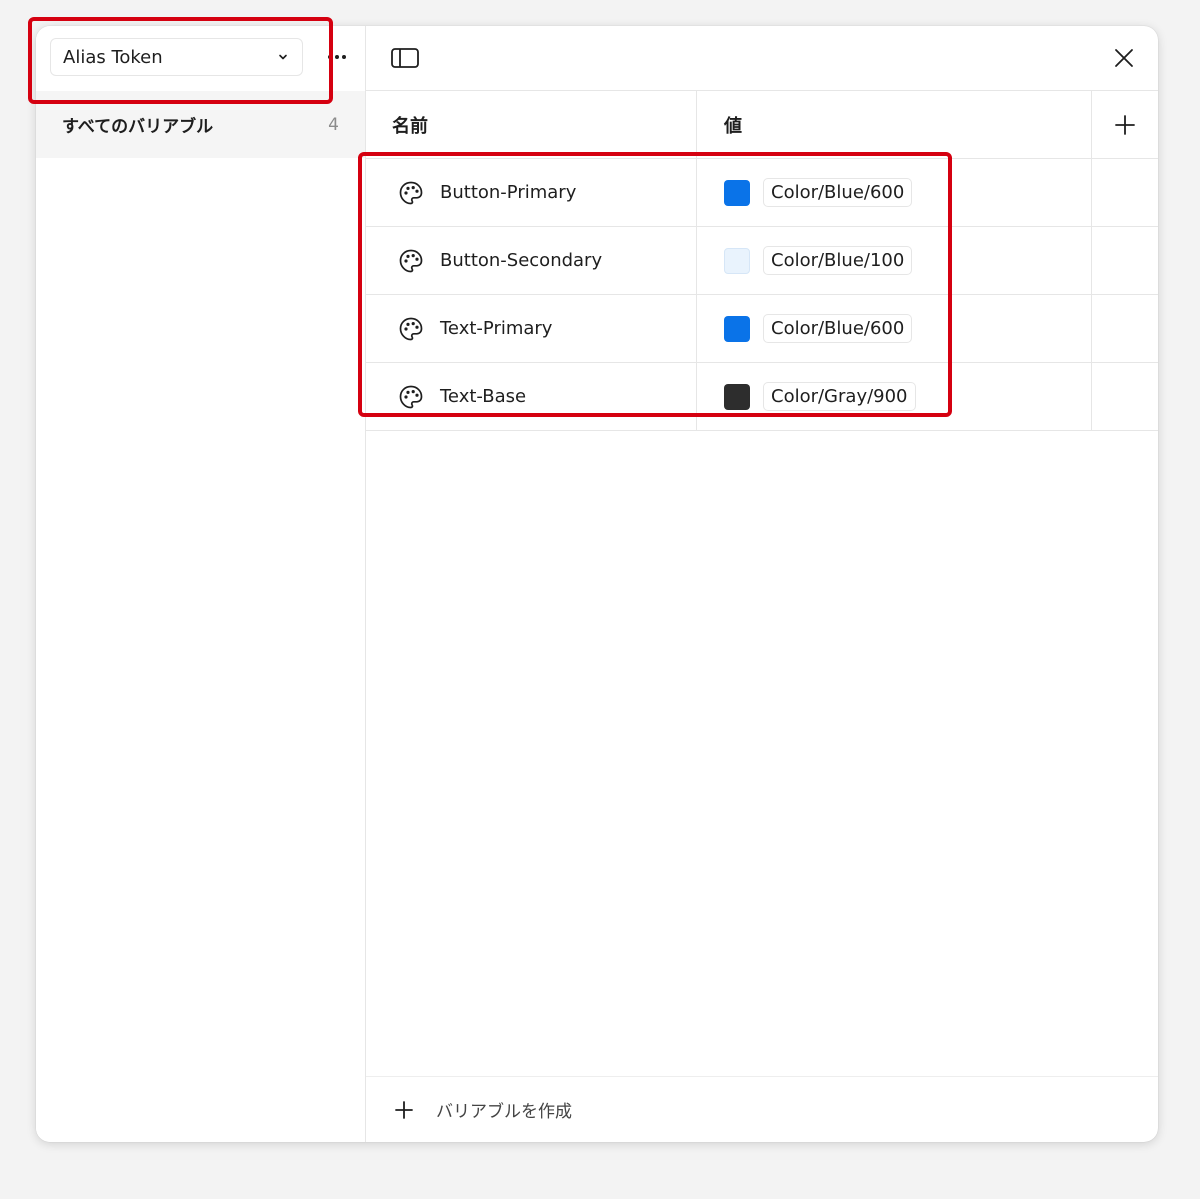 This screenshot has width=1200, height=1199. Describe the element at coordinates (733, 126) in the screenshot. I see `value-header-label: 値` at that location.